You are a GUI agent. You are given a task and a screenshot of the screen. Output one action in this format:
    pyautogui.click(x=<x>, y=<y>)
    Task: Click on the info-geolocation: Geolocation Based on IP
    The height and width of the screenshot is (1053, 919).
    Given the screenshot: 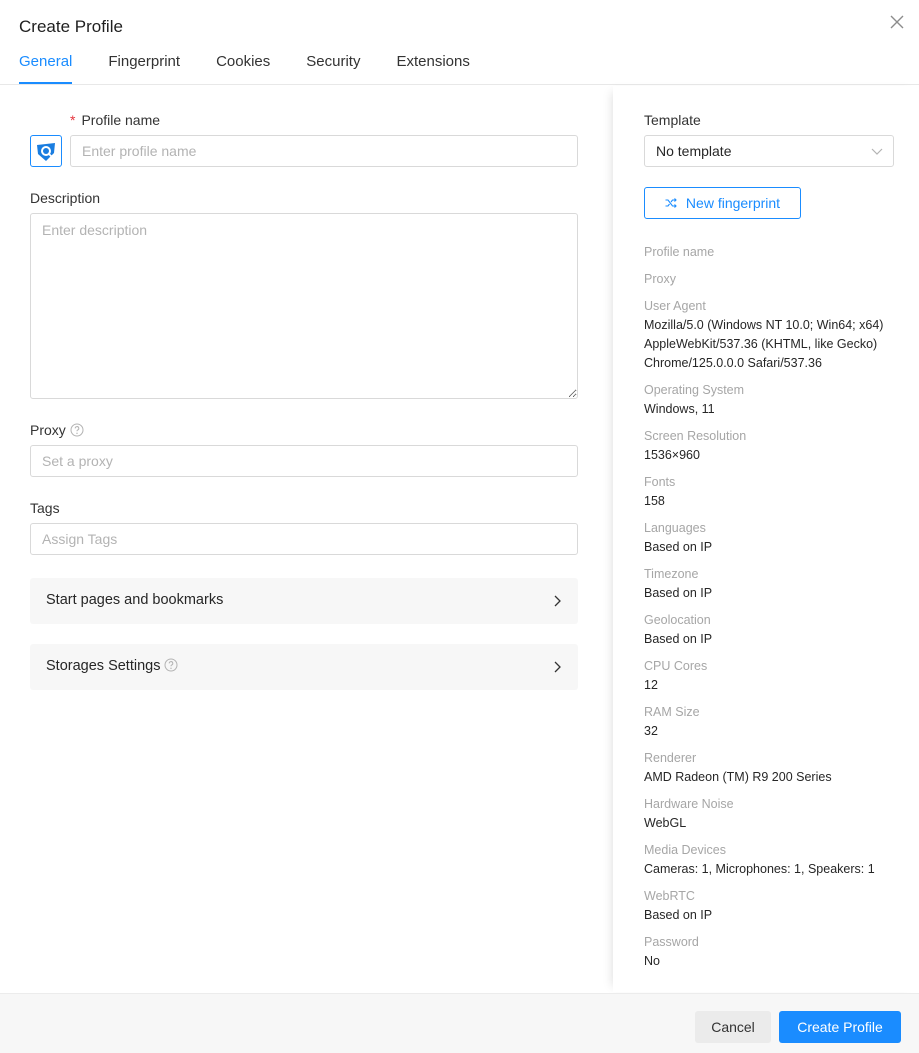 What is the action you would take?
    pyautogui.click(x=779, y=630)
    